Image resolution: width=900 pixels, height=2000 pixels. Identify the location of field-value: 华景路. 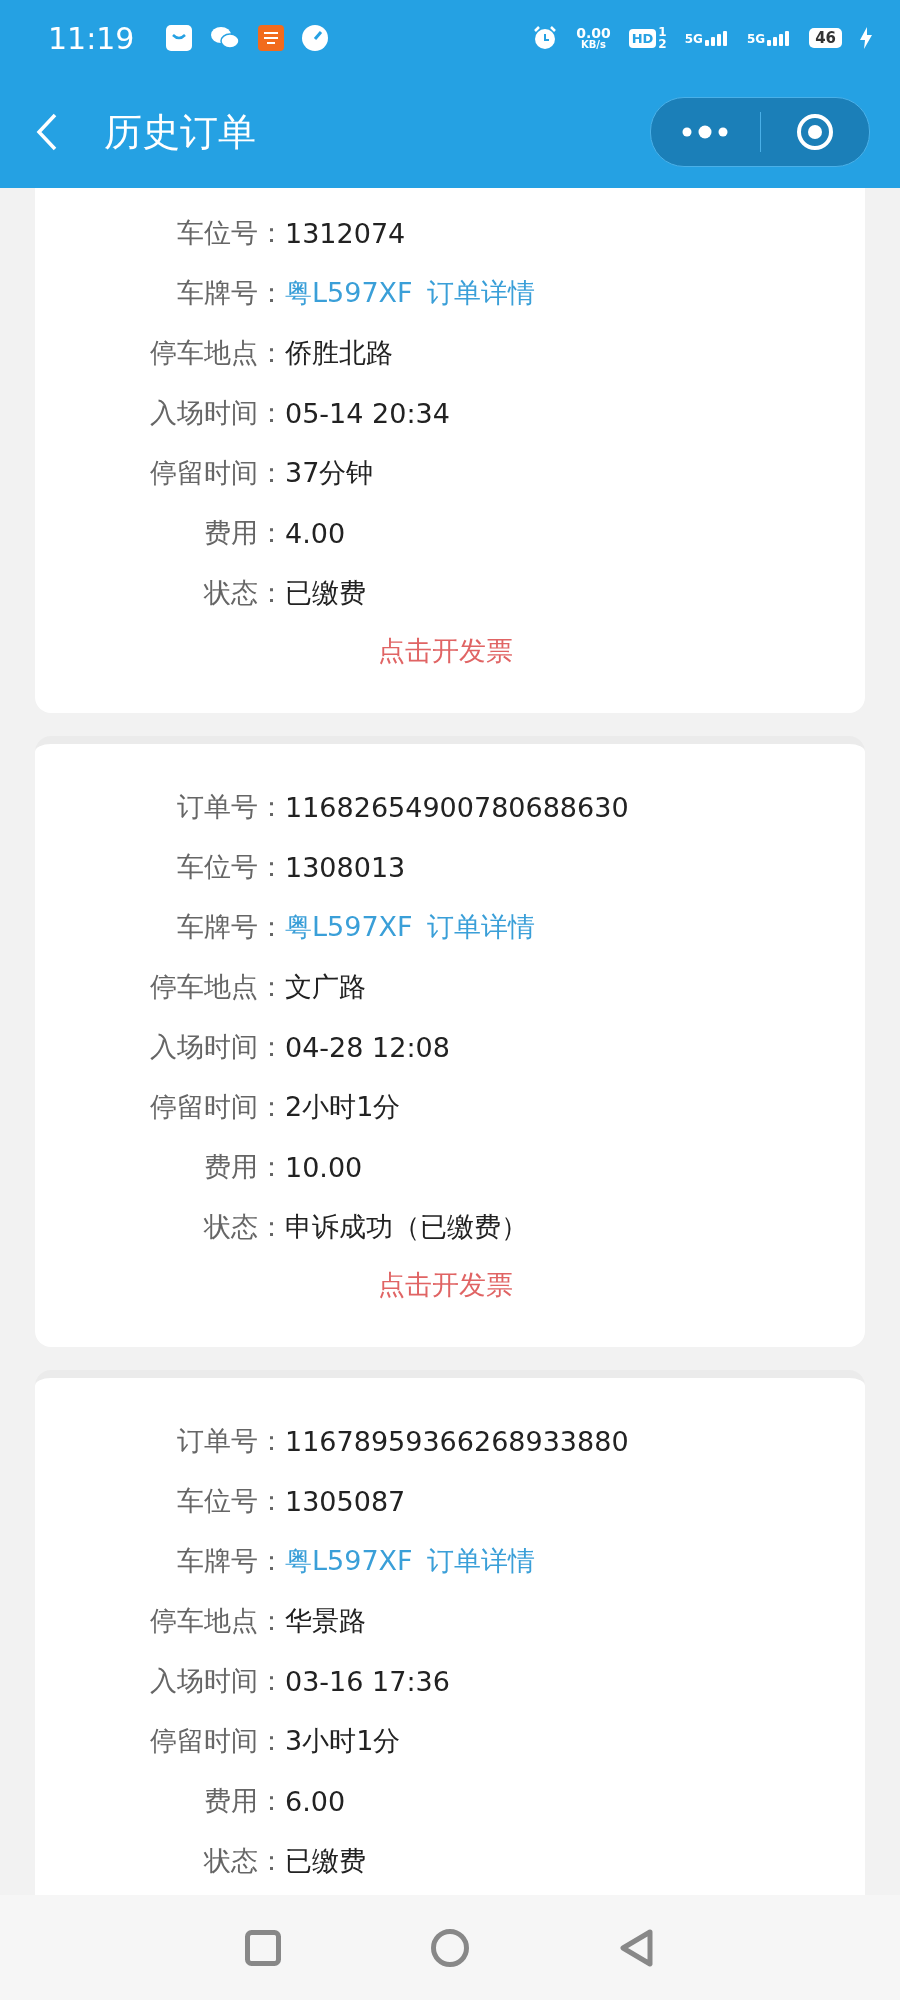
(325, 1621).